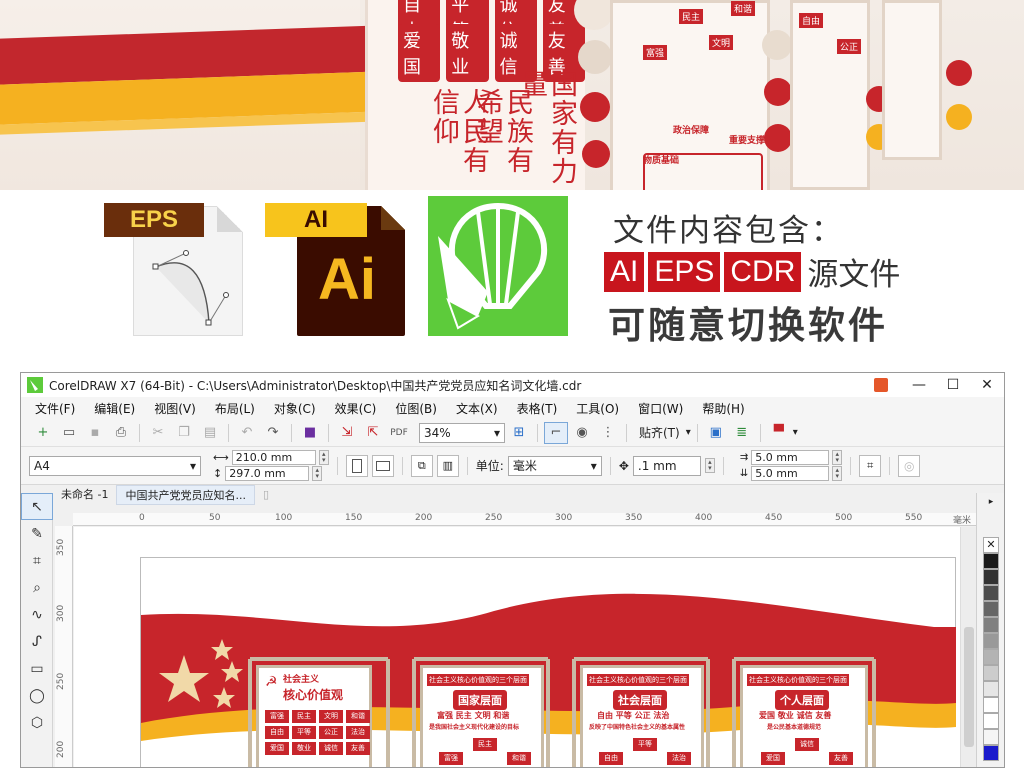  Describe the element at coordinates (462, 432) in the screenshot. I see `zoom-level-dropdown: 34% ▾` at that location.